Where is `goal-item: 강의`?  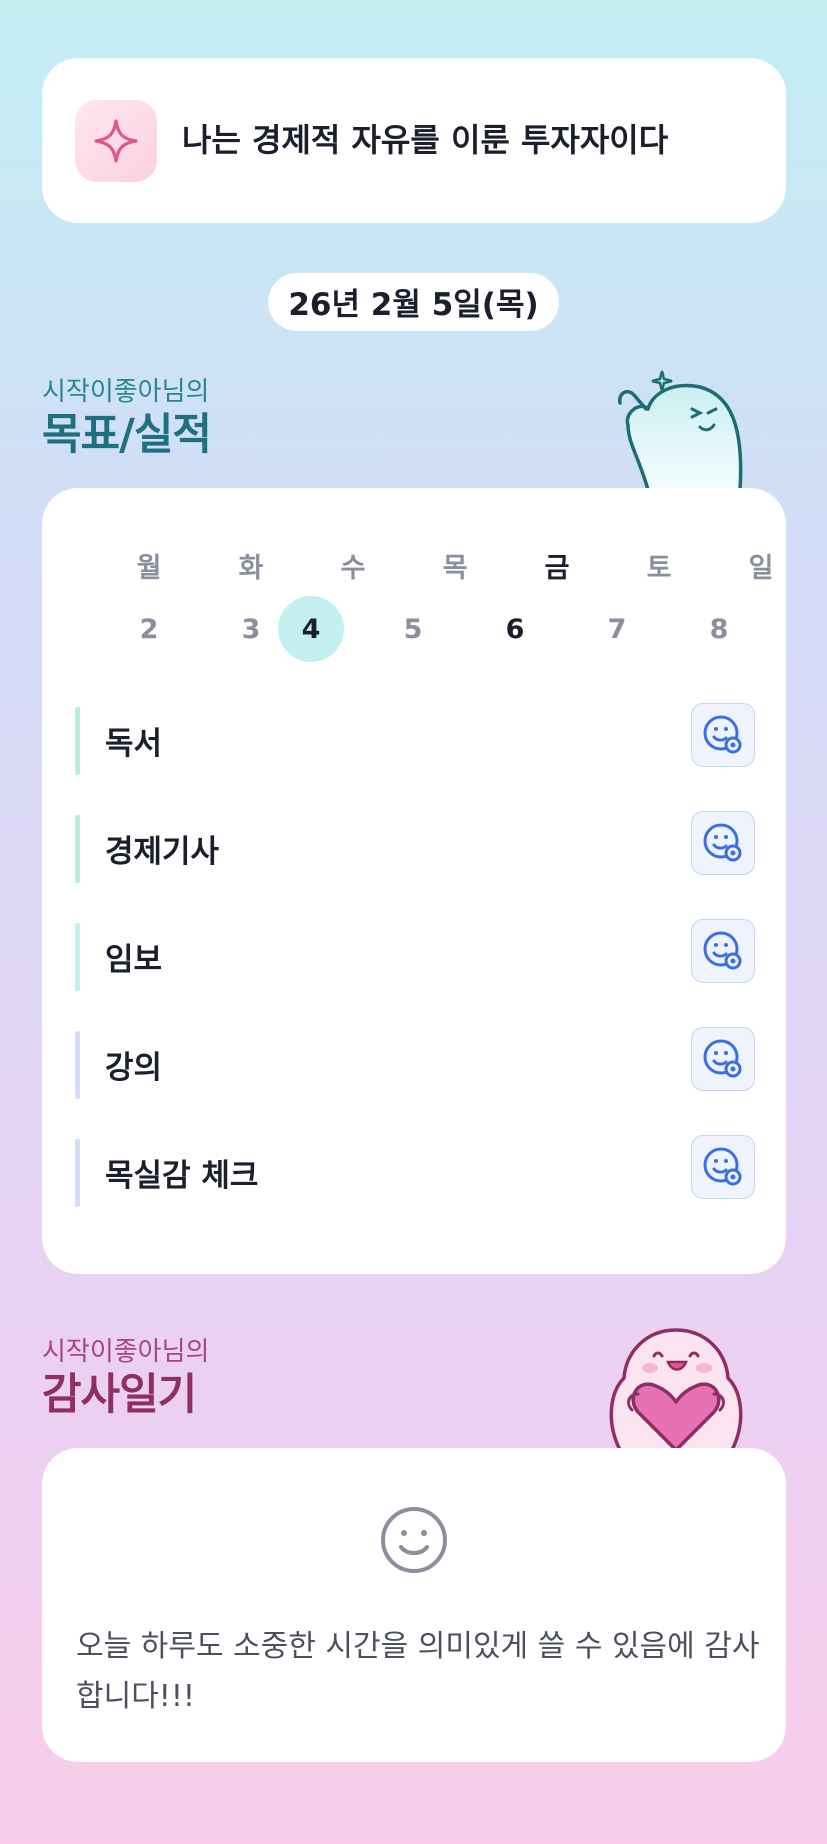 goal-item: 강의 is located at coordinates (415, 1063).